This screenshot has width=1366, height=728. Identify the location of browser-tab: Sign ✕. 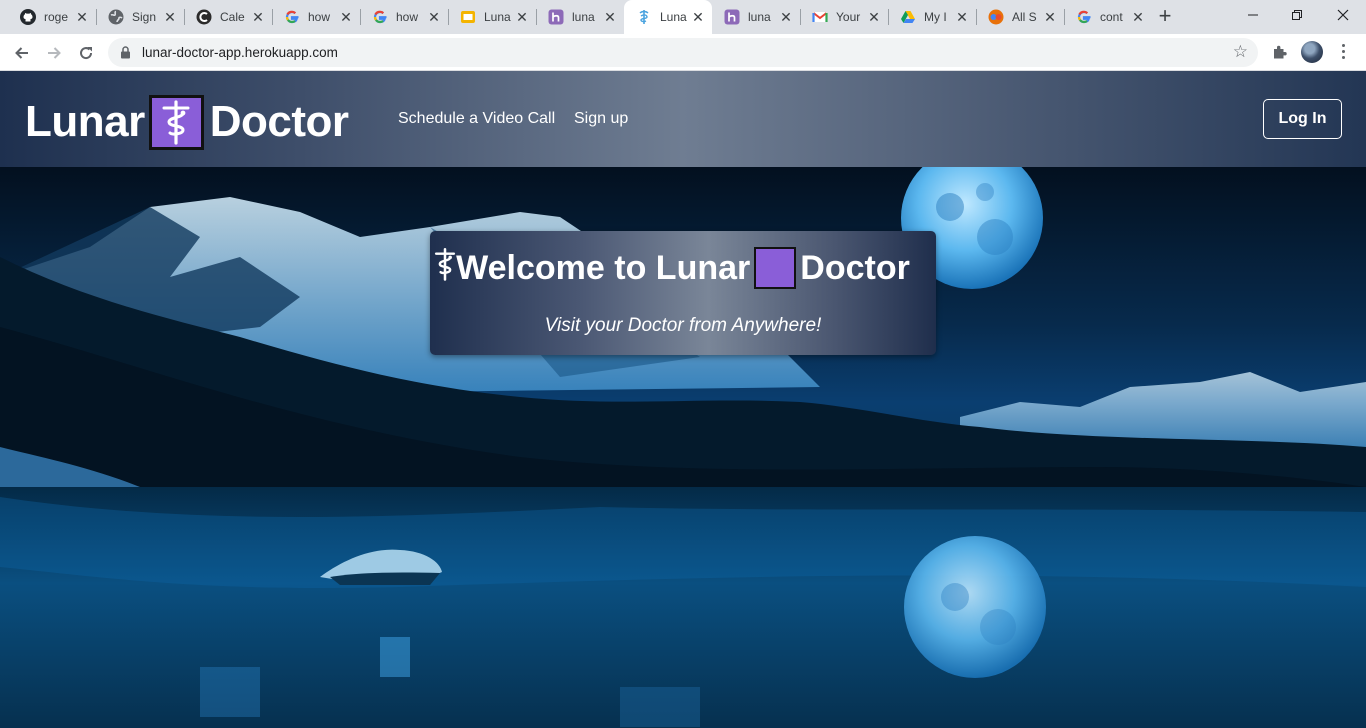
(140, 17).